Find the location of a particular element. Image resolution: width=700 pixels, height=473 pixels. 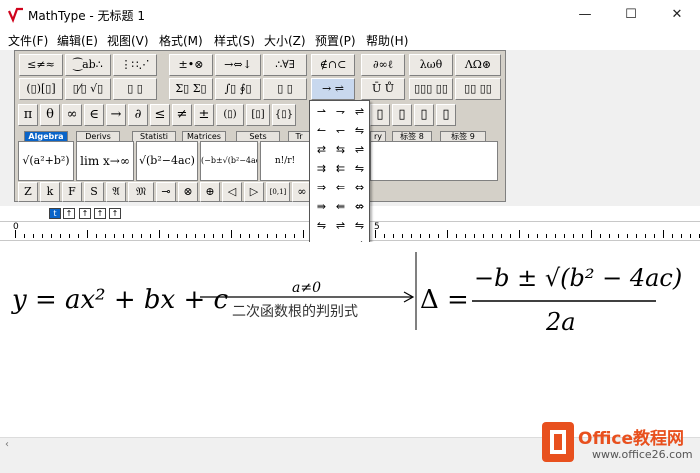

small-button-fraktur-a: 𝔄 is located at coordinates (116, 192).